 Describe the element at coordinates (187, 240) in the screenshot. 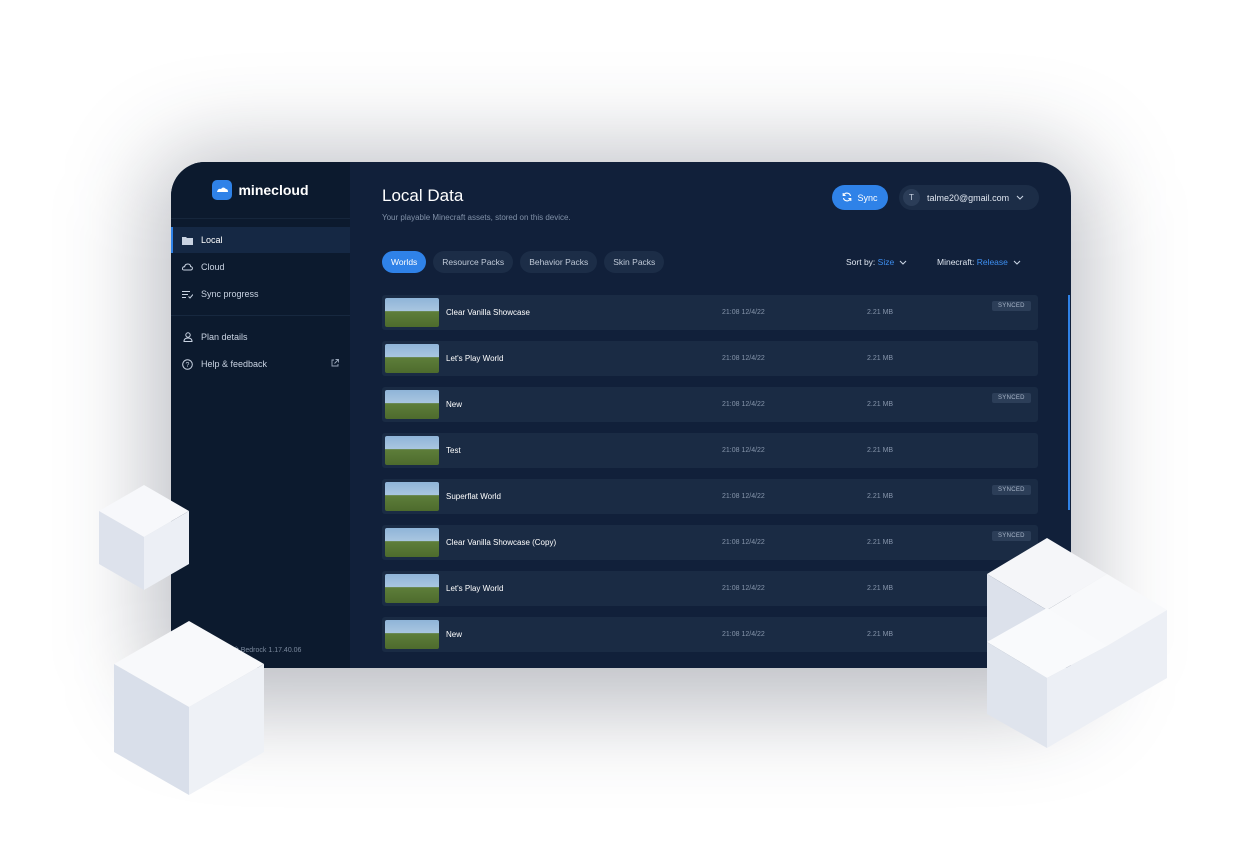

I see `folder-icon` at that location.